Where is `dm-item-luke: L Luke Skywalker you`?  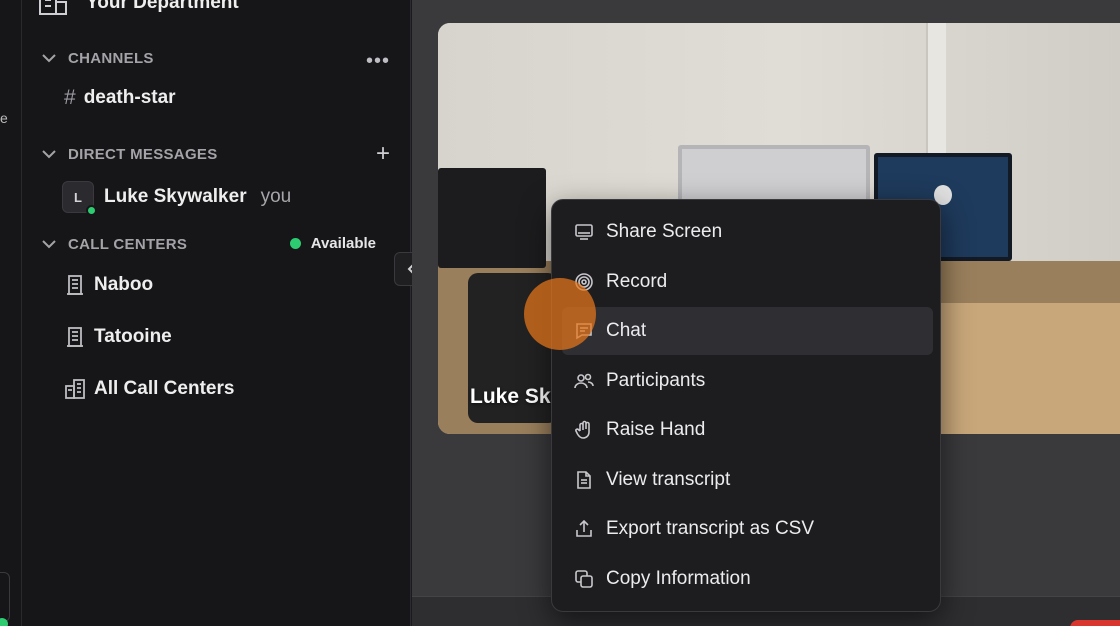
dm-item-luke: L Luke Skywalker you is located at coordinates (177, 198).